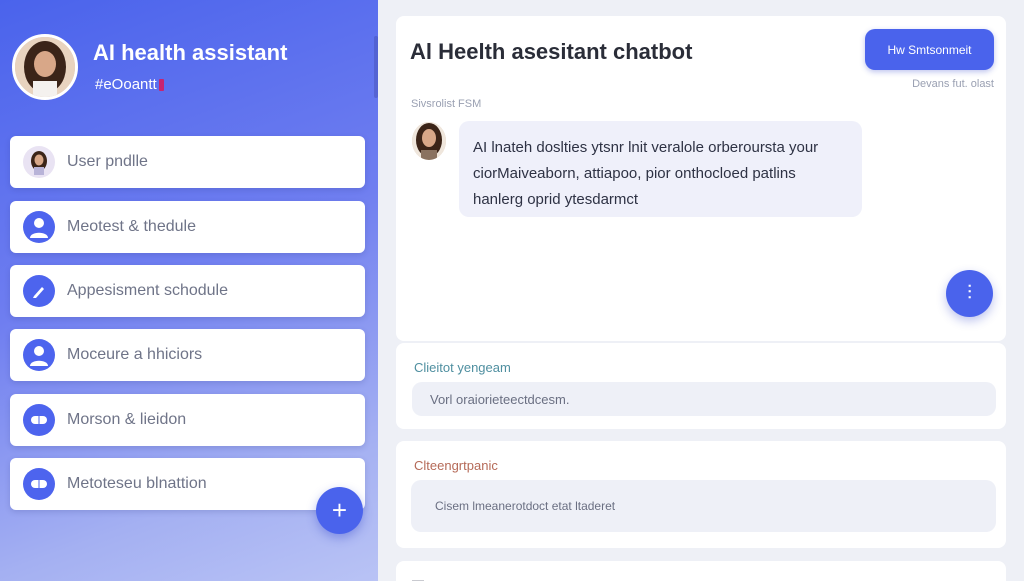  What do you see at coordinates (107, 161) in the screenshot?
I see `nav-label: User pndlle` at bounding box center [107, 161].